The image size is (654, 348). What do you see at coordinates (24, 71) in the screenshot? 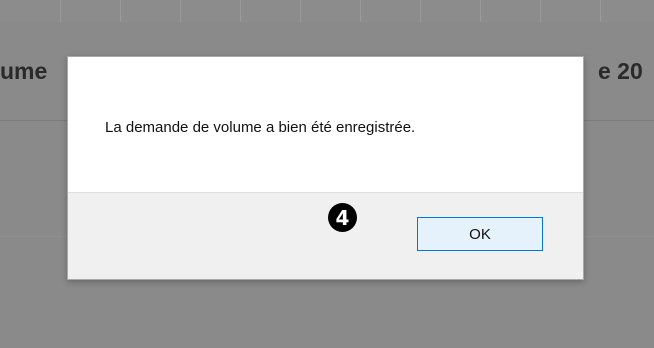
I see `background-heading-left: ume` at bounding box center [24, 71].